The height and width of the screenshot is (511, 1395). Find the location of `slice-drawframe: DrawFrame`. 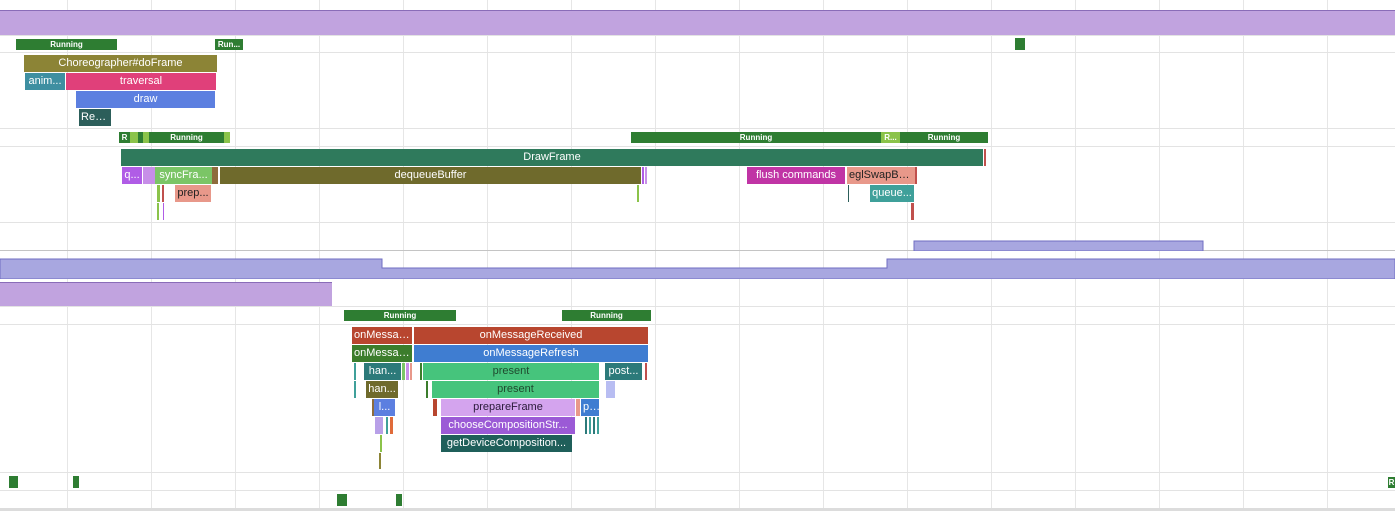

slice-drawframe: DrawFrame is located at coordinates (552, 157).